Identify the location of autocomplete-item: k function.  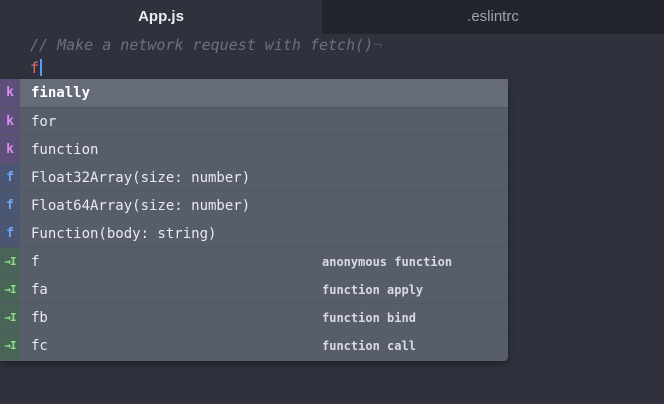
(254, 149).